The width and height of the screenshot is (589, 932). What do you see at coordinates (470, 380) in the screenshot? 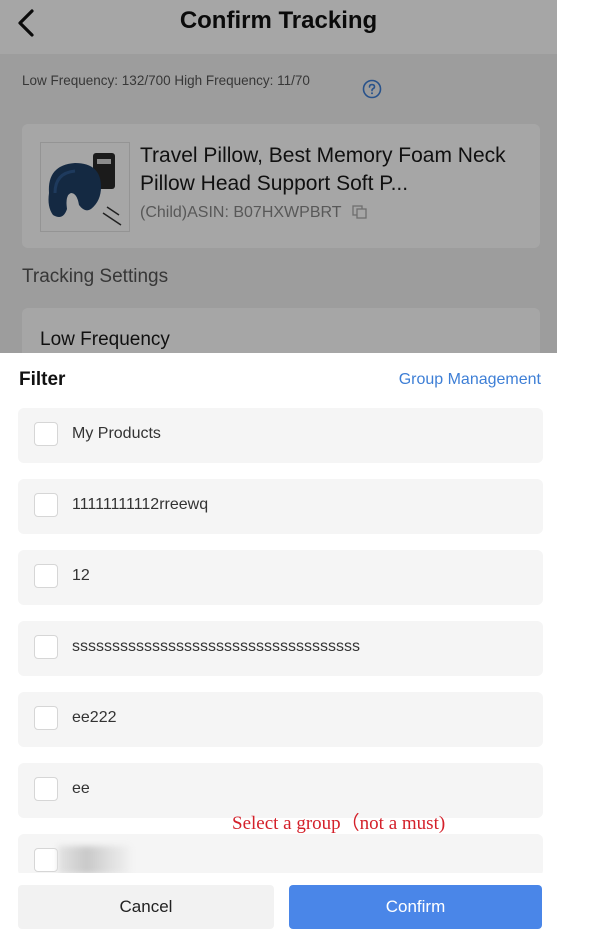
I see `group-management-link: Group Management` at bounding box center [470, 380].